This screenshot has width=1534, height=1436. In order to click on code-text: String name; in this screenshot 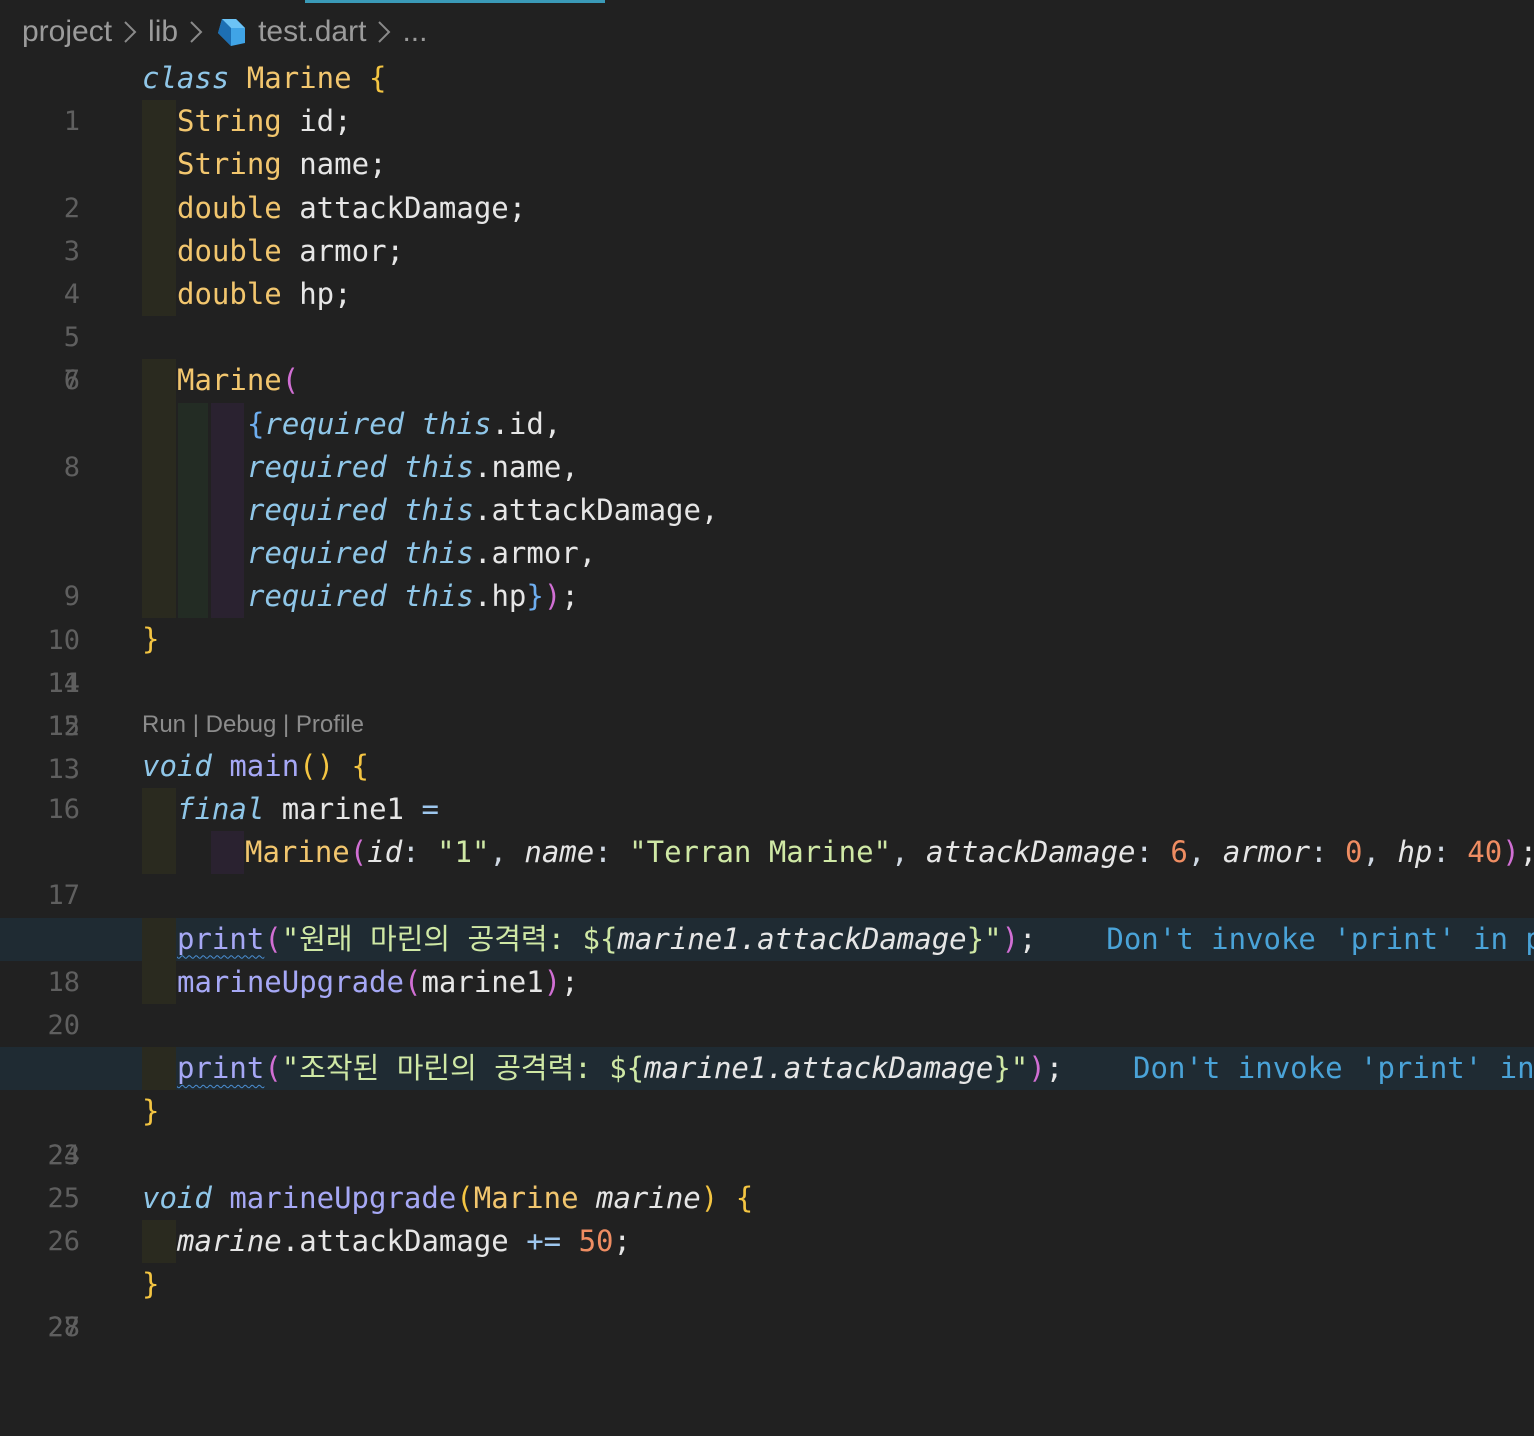, I will do `click(282, 164)`.